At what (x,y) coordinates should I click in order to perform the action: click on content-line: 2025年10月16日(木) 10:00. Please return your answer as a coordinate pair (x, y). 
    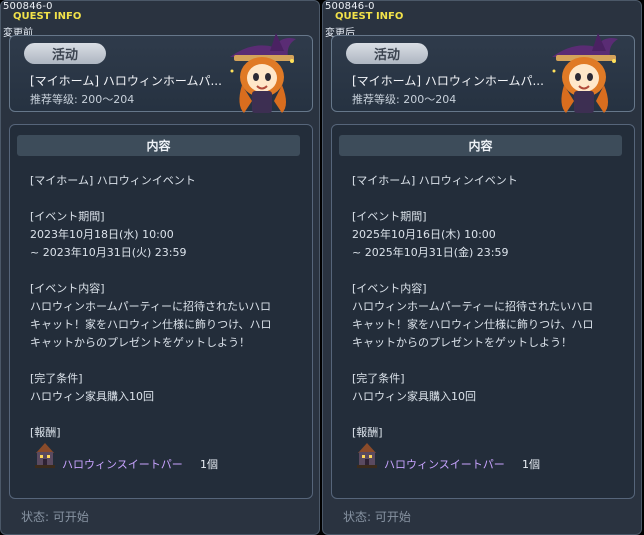
    Looking at the image, I should click on (424, 234).